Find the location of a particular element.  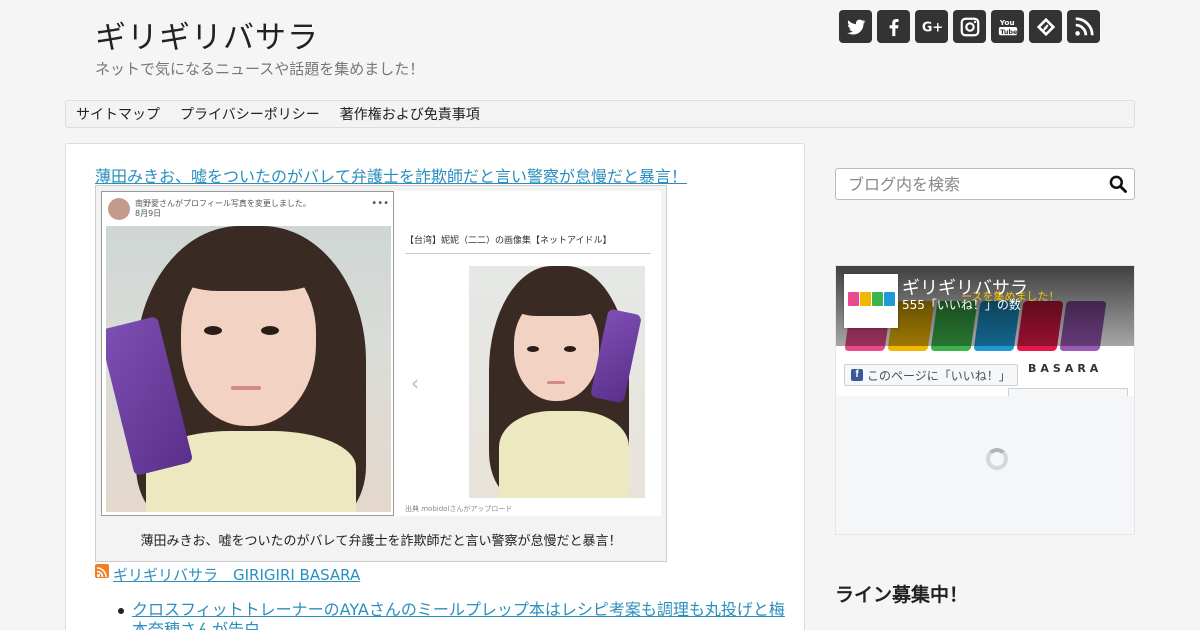

fb-like-button: f このページに「いいね！」 is located at coordinates (931, 375).